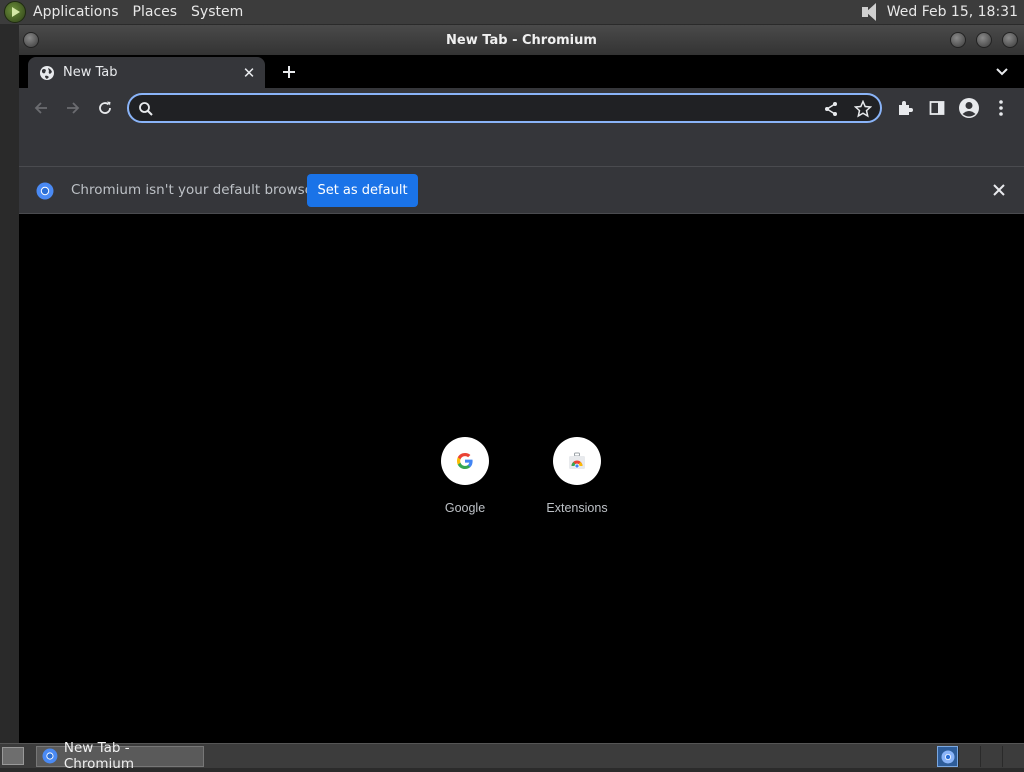 This screenshot has height=772, width=1024. Describe the element at coordinates (984, 40) in the screenshot. I see `maximize-icon` at that location.